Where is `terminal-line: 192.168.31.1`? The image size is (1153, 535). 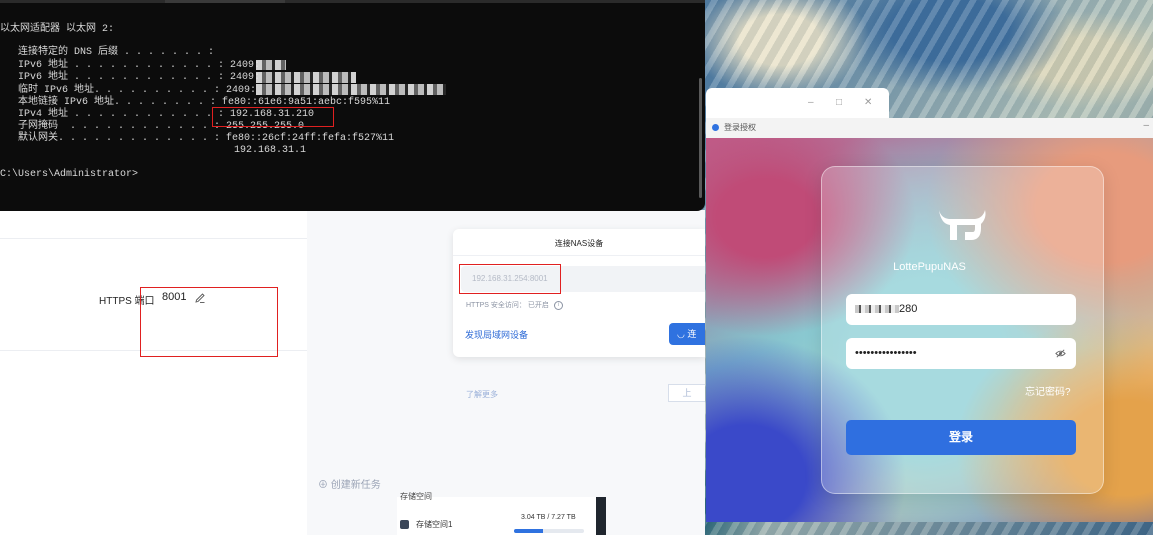 terminal-line: 192.168.31.1 is located at coordinates (153, 150).